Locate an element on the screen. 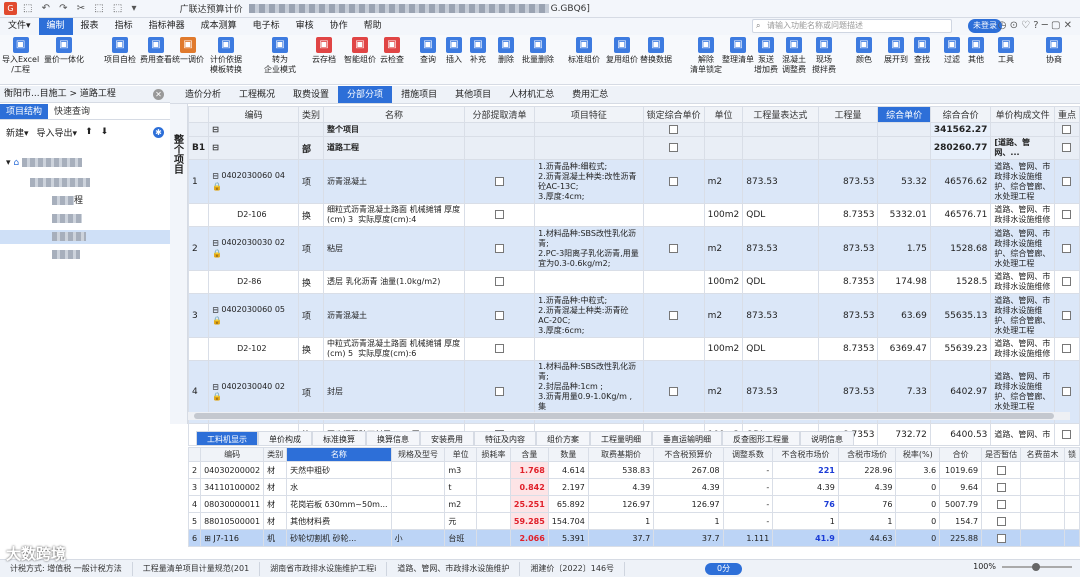 This screenshot has height=577, width=1080. ribbon-button: ▣ 混凝土 调整费 is located at coordinates (794, 56).